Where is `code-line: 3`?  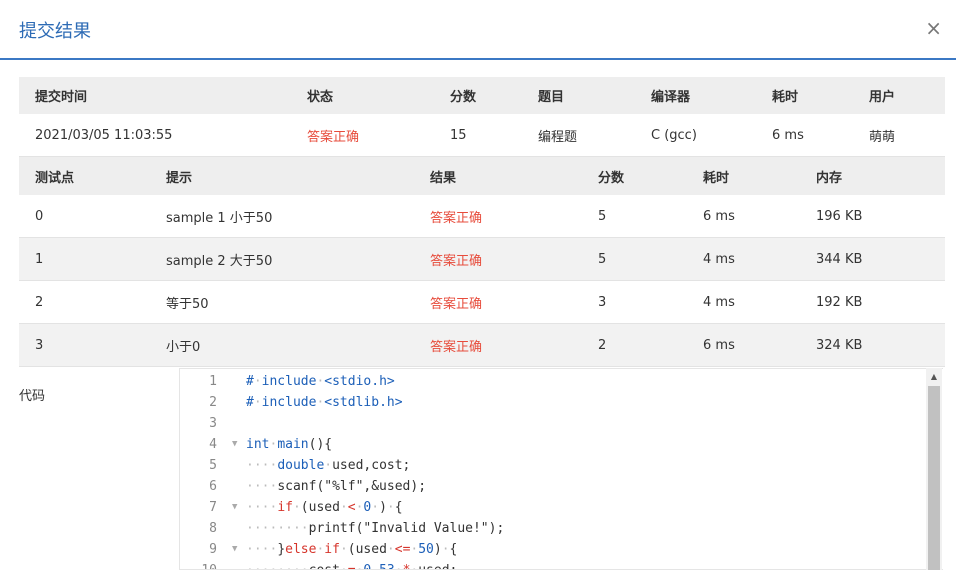 code-line: 3 is located at coordinates (561, 423).